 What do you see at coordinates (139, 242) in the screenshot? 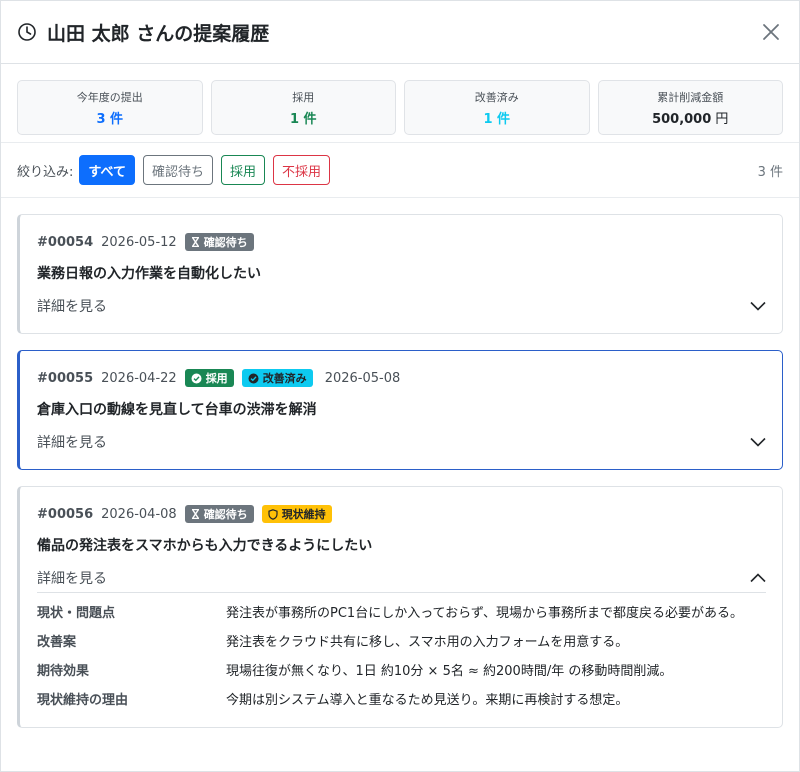
I see `proposal-date: 2026-05-12` at bounding box center [139, 242].